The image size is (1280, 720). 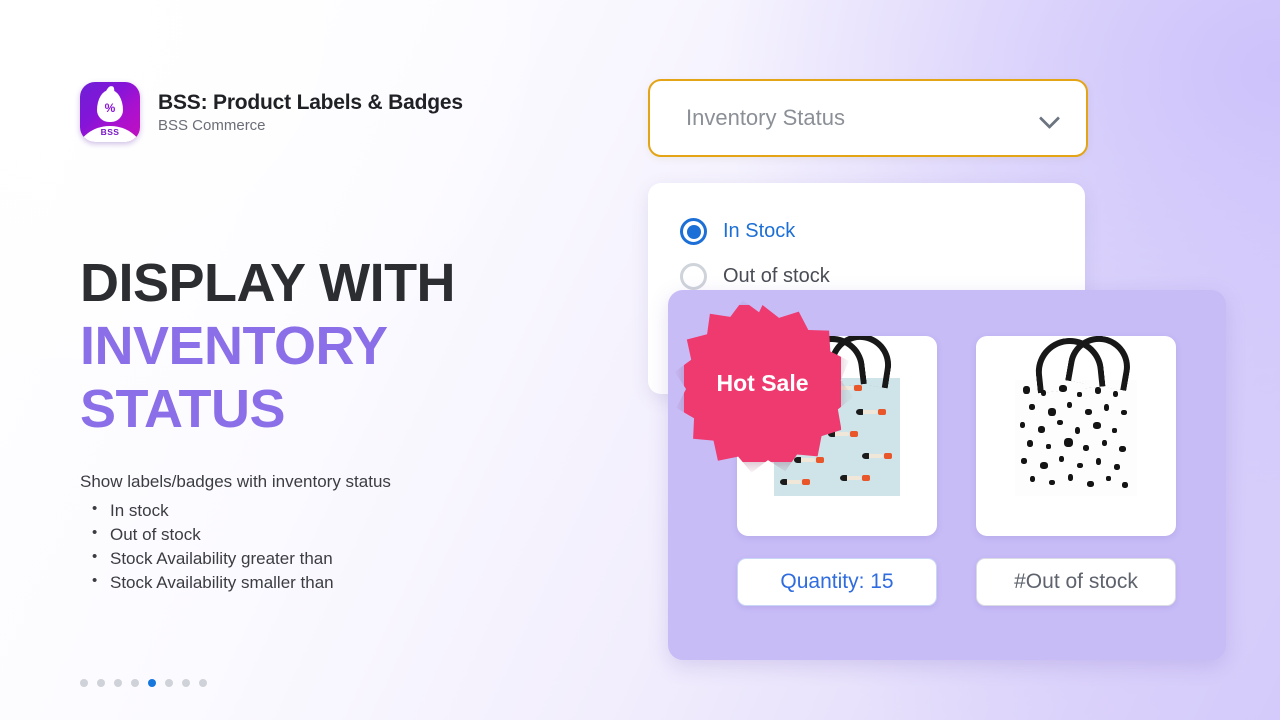 I want to click on page-title: DISPLAY WITH INVENTORY STATUS, so click(x=268, y=347).